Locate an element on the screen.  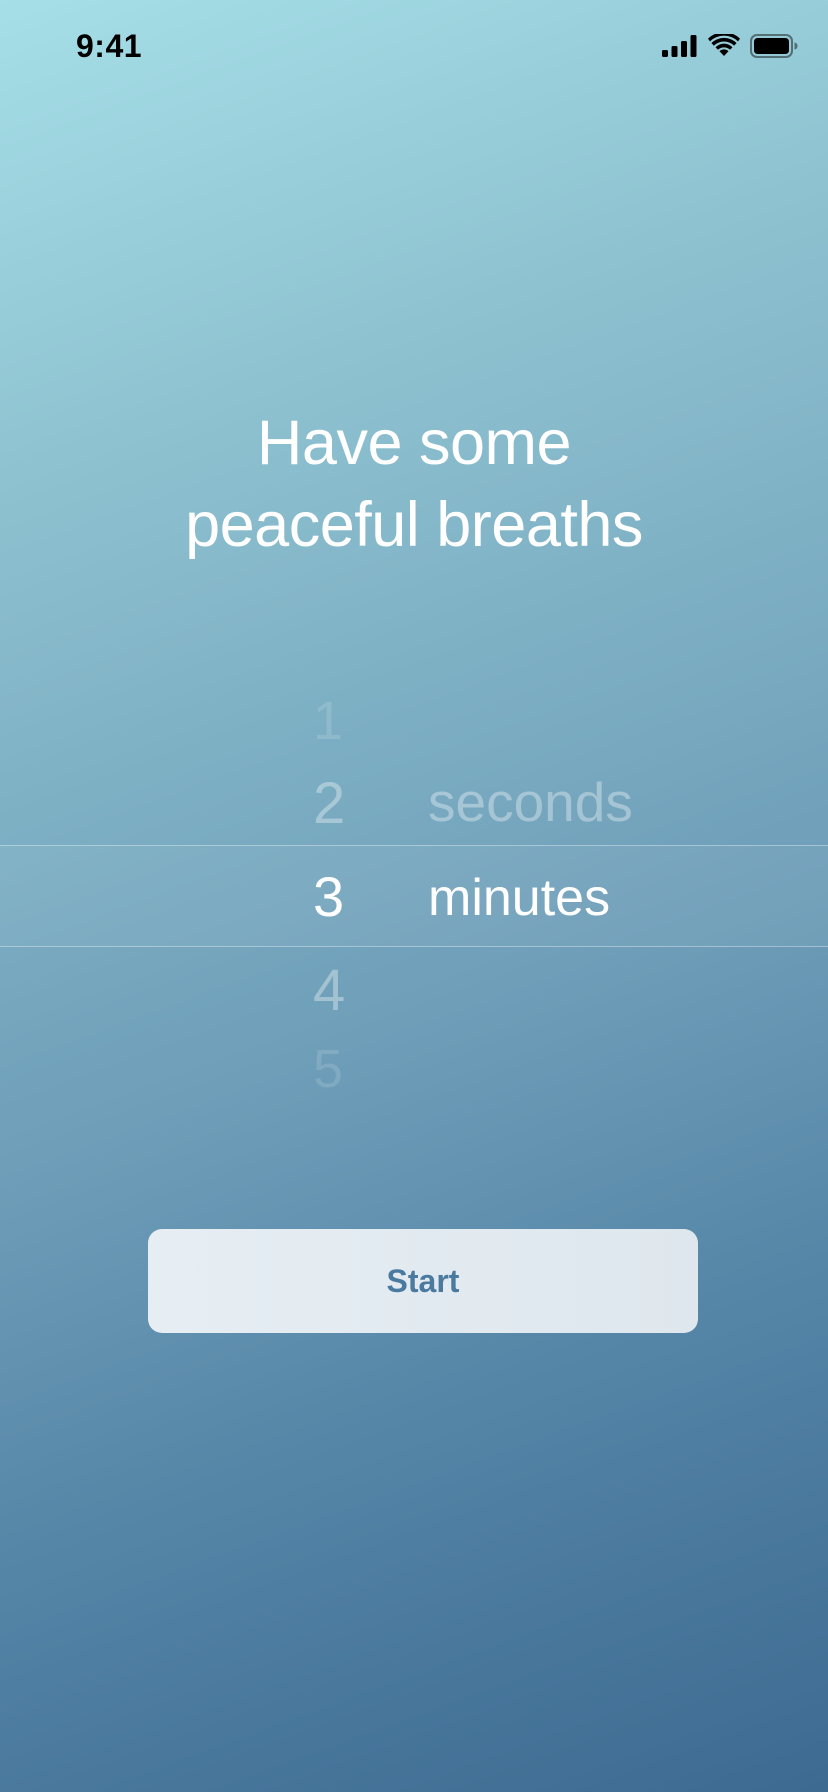
picker-selection-band is located at coordinates (414, 896).